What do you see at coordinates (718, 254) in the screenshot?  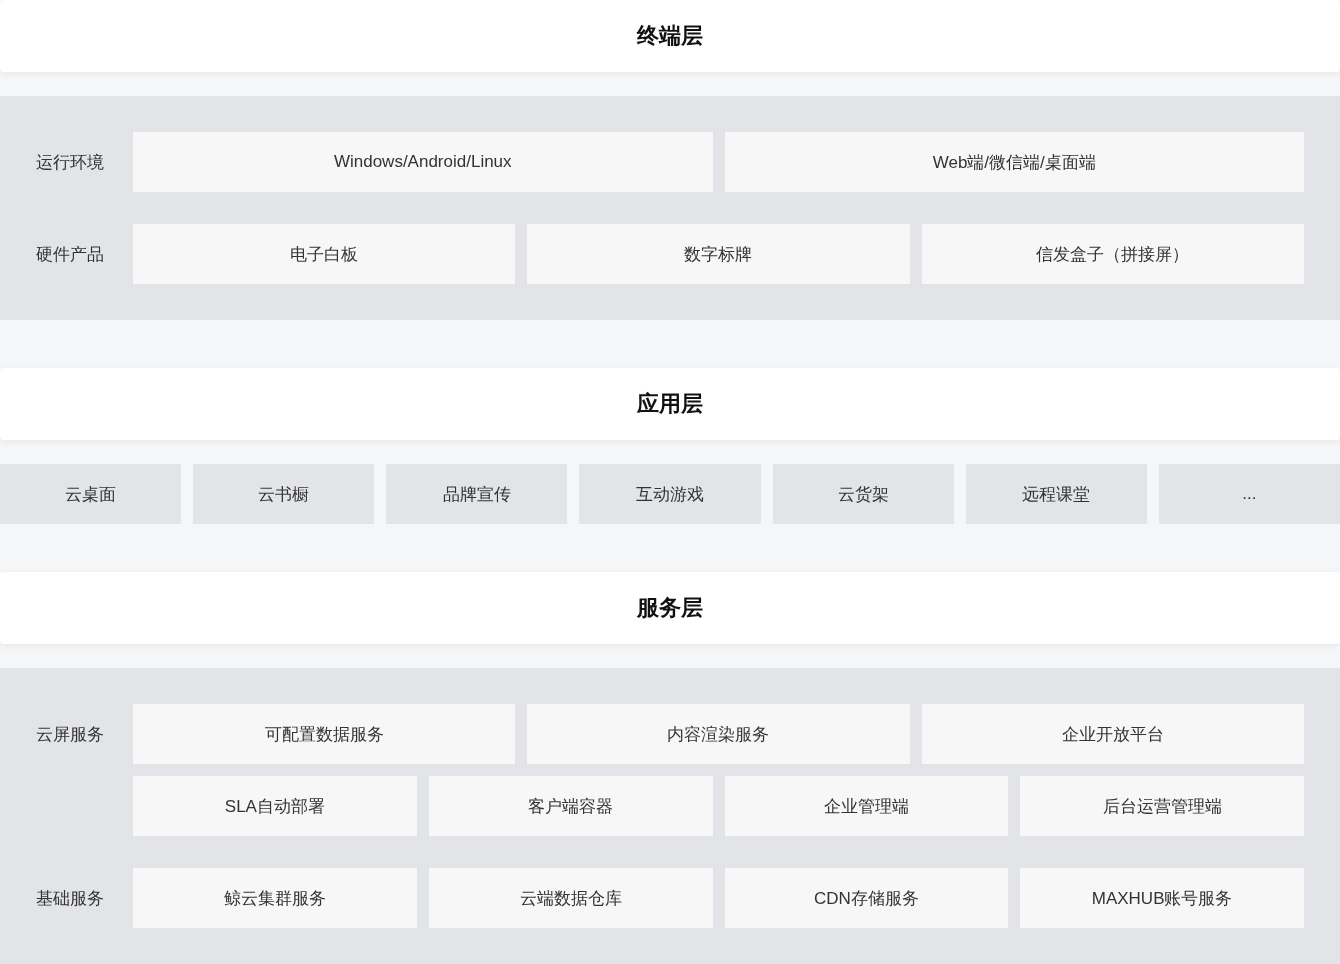 I see `module-tile: 数字标牌` at bounding box center [718, 254].